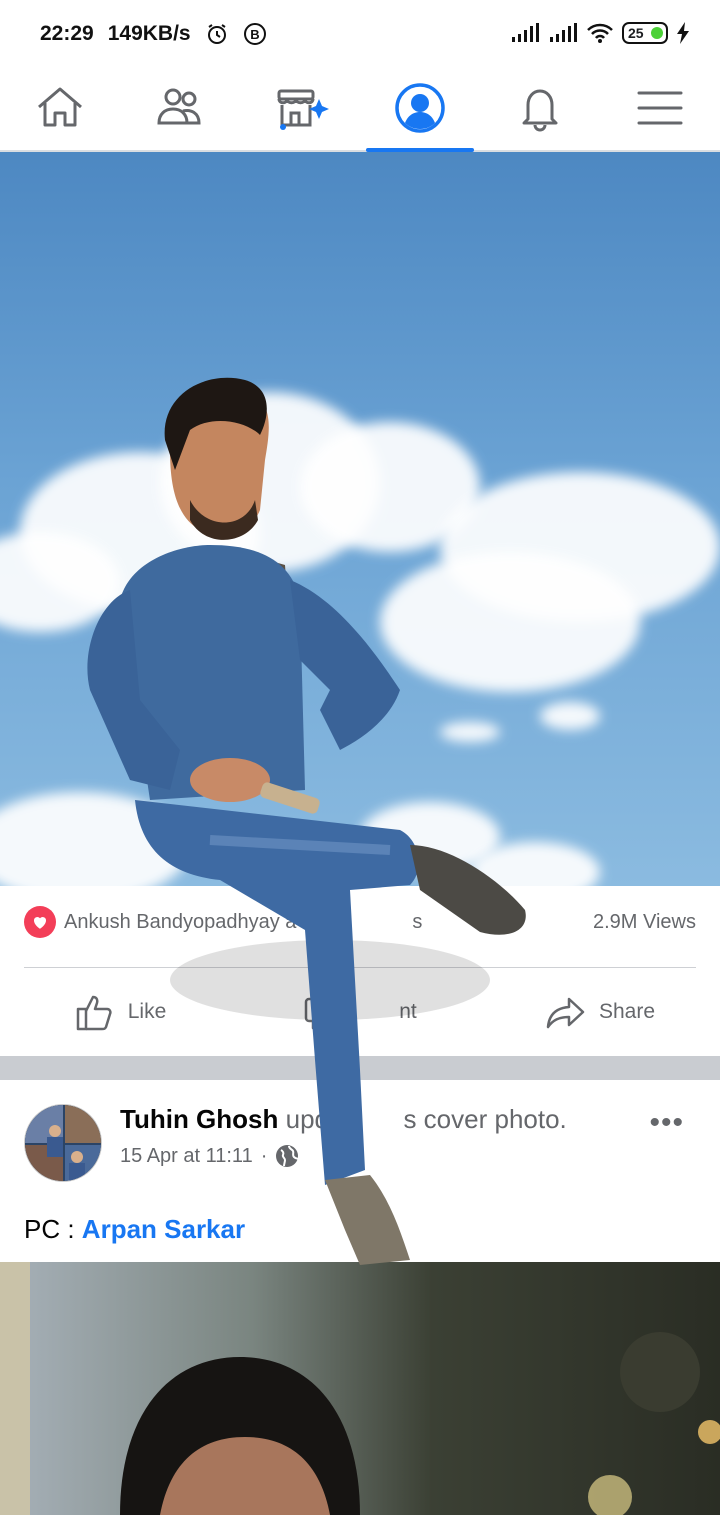 The height and width of the screenshot is (1515, 720). Describe the element at coordinates (216, 34) in the screenshot. I see `alarm-icon` at that location.